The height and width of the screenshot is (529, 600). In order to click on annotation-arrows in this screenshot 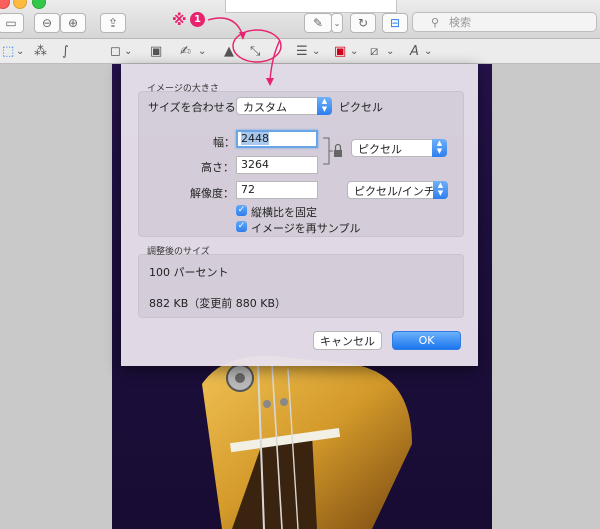, I will do `click(244, 51)`.